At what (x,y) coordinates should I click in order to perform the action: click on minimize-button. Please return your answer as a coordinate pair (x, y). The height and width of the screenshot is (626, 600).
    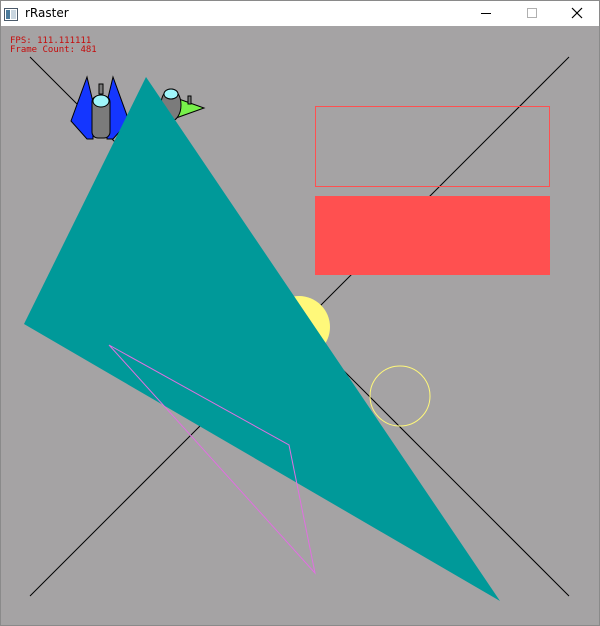
    Looking at the image, I should click on (486, 13).